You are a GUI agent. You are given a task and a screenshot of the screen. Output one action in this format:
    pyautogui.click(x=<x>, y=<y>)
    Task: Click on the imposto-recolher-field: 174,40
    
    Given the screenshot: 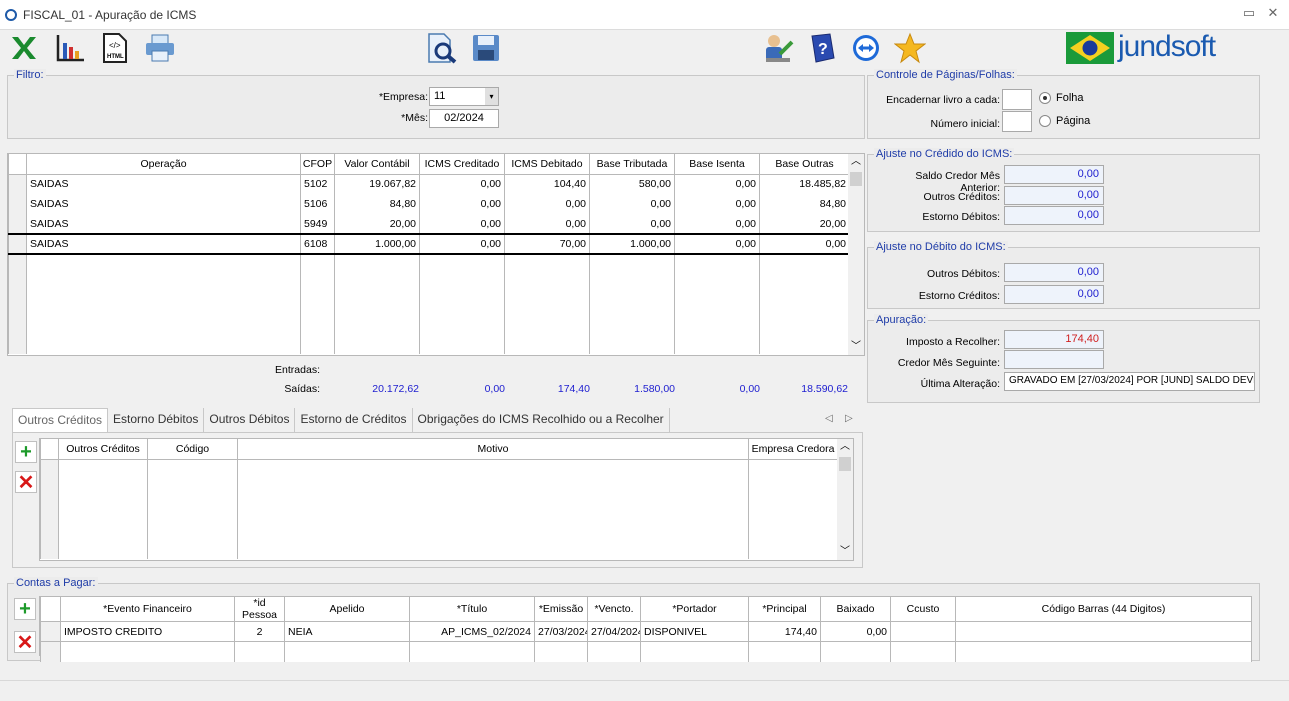 What is the action you would take?
    pyautogui.click(x=1054, y=339)
    